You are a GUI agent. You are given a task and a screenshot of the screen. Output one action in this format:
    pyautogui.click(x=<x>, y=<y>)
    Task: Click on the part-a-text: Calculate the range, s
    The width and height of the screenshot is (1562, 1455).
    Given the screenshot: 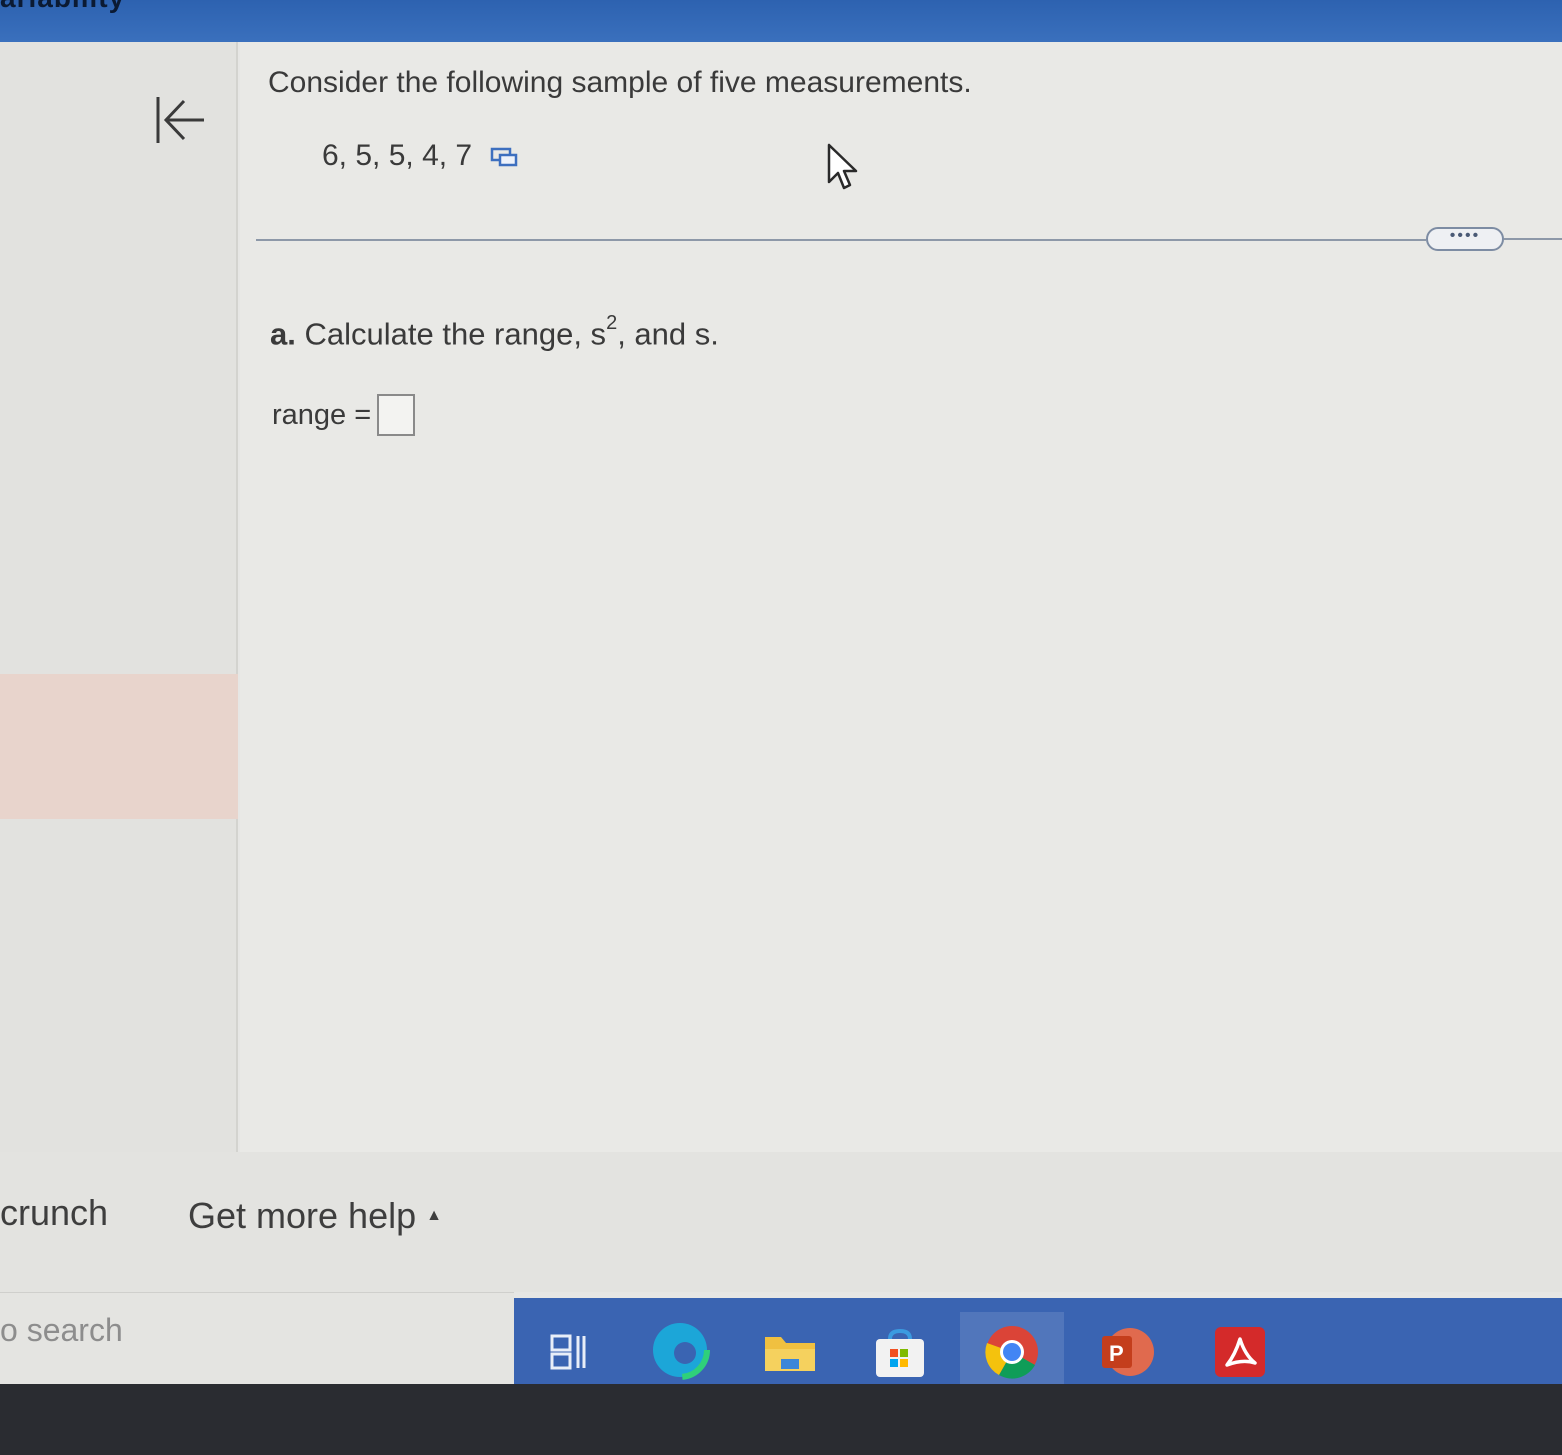 What is the action you would take?
    pyautogui.click(x=455, y=334)
    